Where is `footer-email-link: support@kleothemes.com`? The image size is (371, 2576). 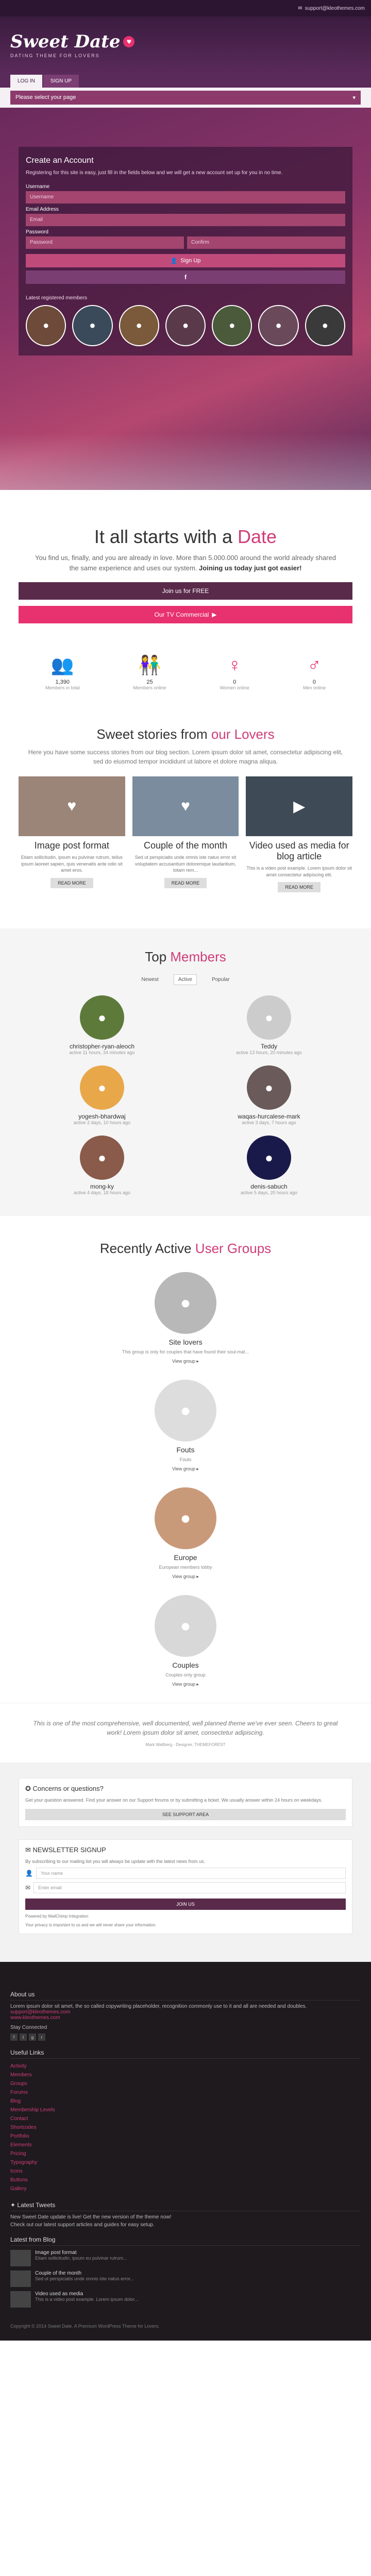 footer-email-link: support@kleothemes.com is located at coordinates (185, 2012).